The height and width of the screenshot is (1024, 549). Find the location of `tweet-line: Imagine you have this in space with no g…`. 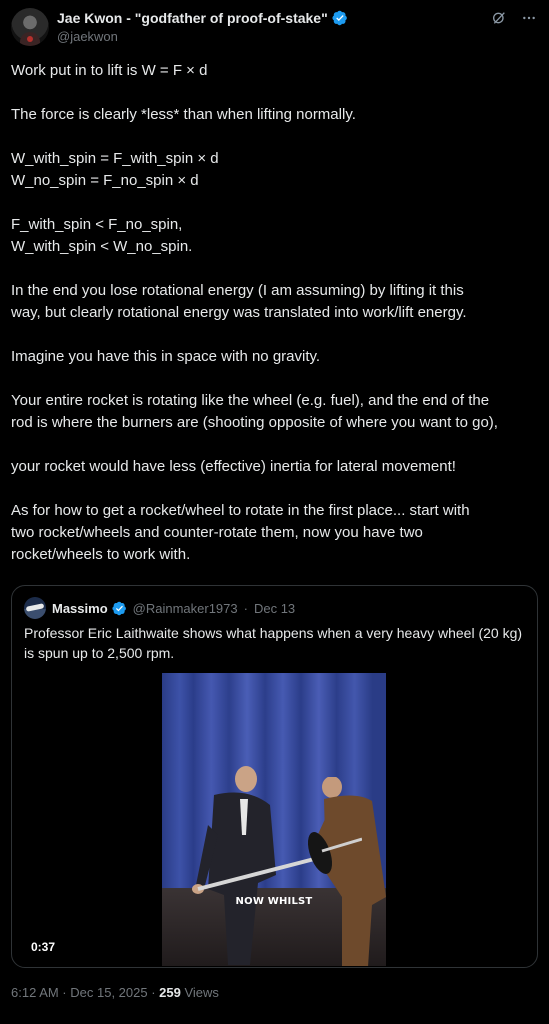

tweet-line: Imagine you have this in space with no g… is located at coordinates (166, 356).